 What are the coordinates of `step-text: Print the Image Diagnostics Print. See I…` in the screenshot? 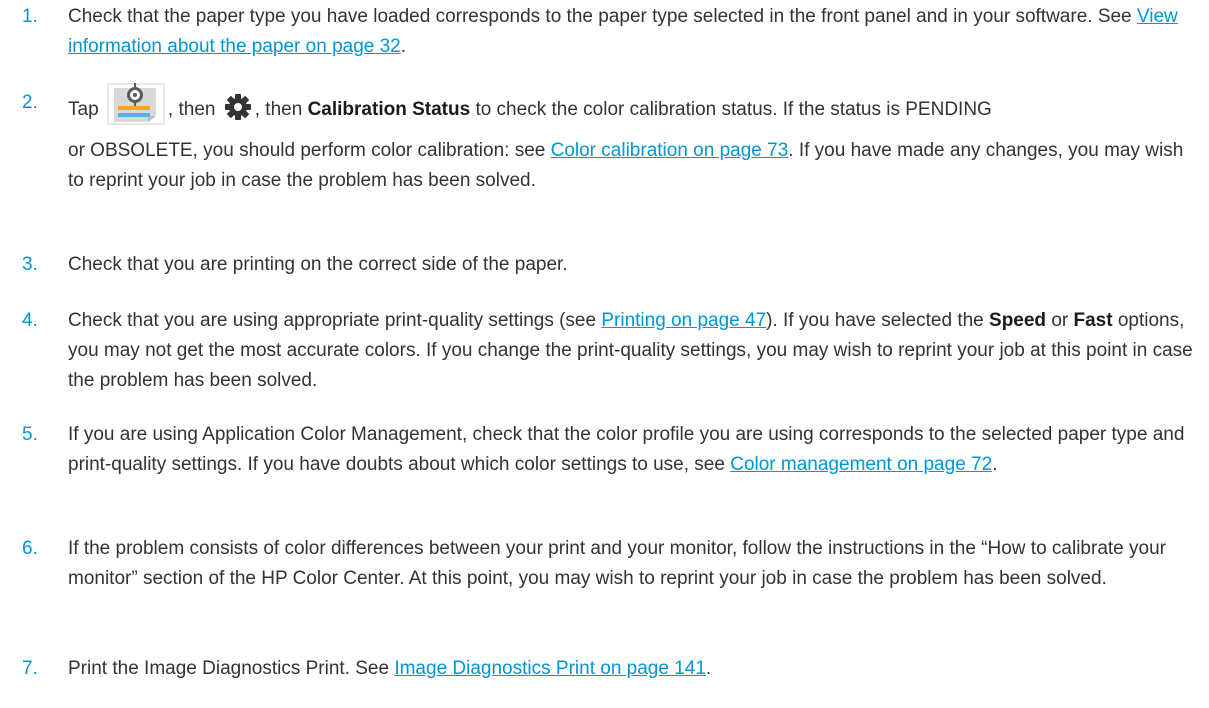 It's located at (390, 668).